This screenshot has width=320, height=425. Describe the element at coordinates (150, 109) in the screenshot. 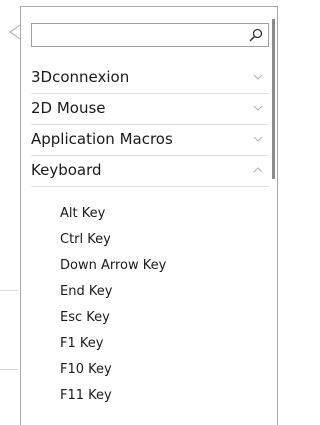

I see `category-2d-mouse: 2D Mouse` at that location.